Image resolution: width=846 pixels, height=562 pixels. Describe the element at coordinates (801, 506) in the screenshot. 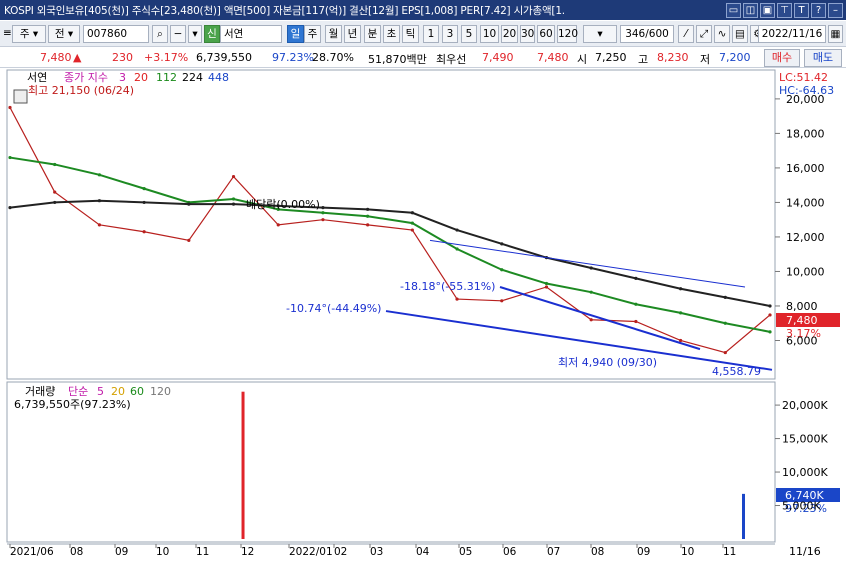

I see `volume-tick-label: 5,000K` at that location.